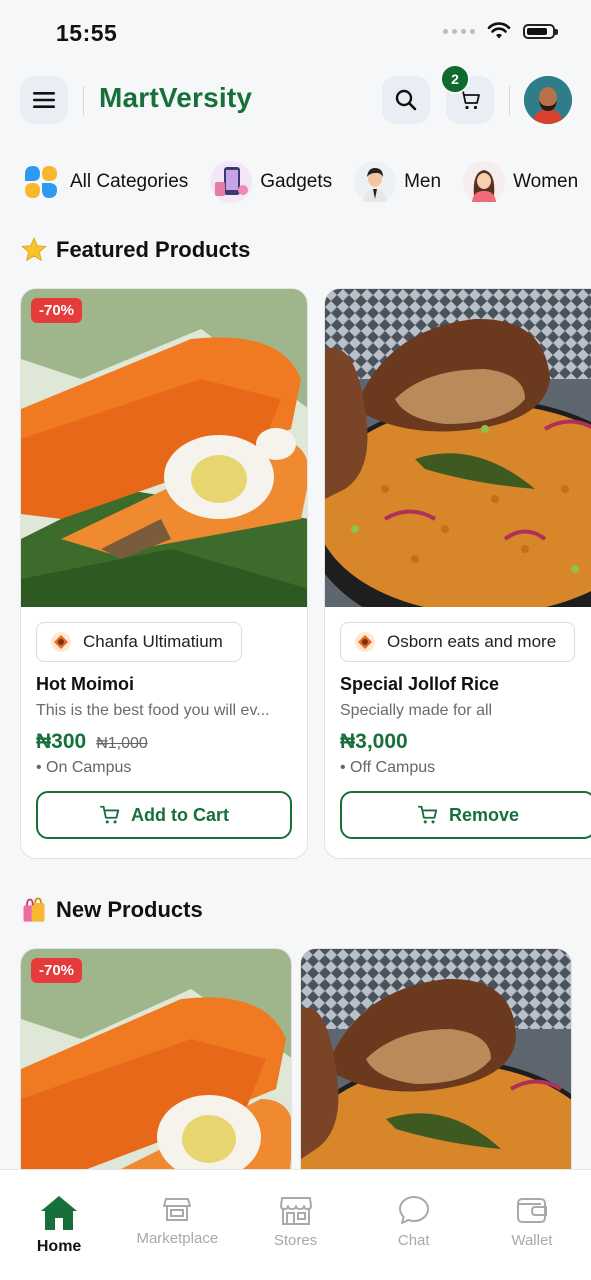  I want to click on search-icon, so click(406, 100).